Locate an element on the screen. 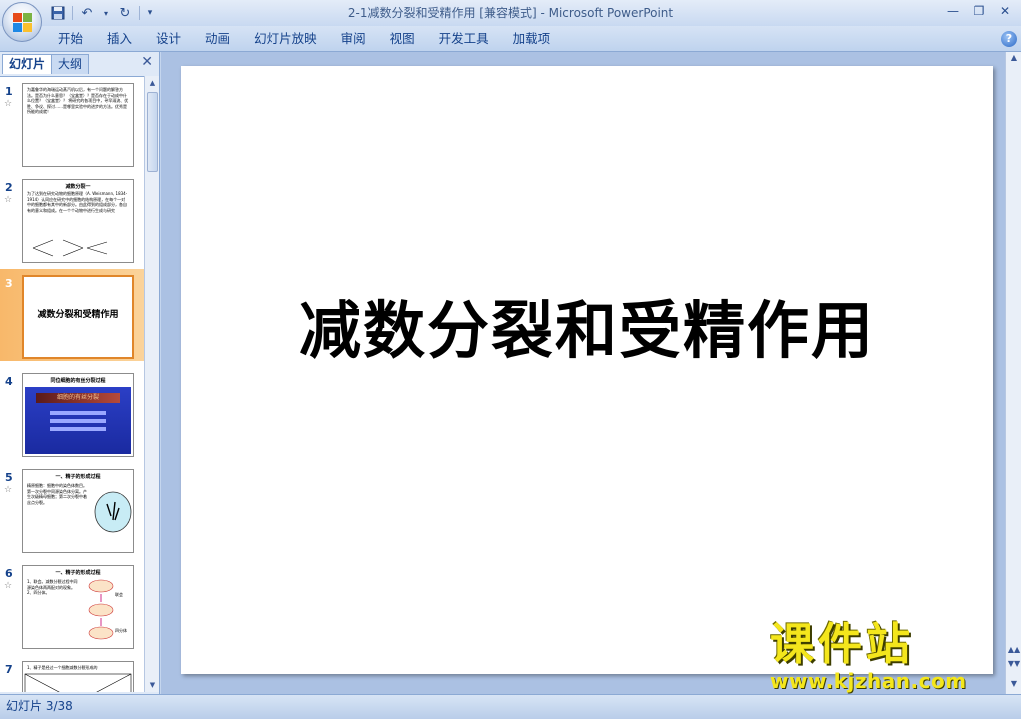  status-bar: 幻灯片 3/38 is located at coordinates (510, 706).